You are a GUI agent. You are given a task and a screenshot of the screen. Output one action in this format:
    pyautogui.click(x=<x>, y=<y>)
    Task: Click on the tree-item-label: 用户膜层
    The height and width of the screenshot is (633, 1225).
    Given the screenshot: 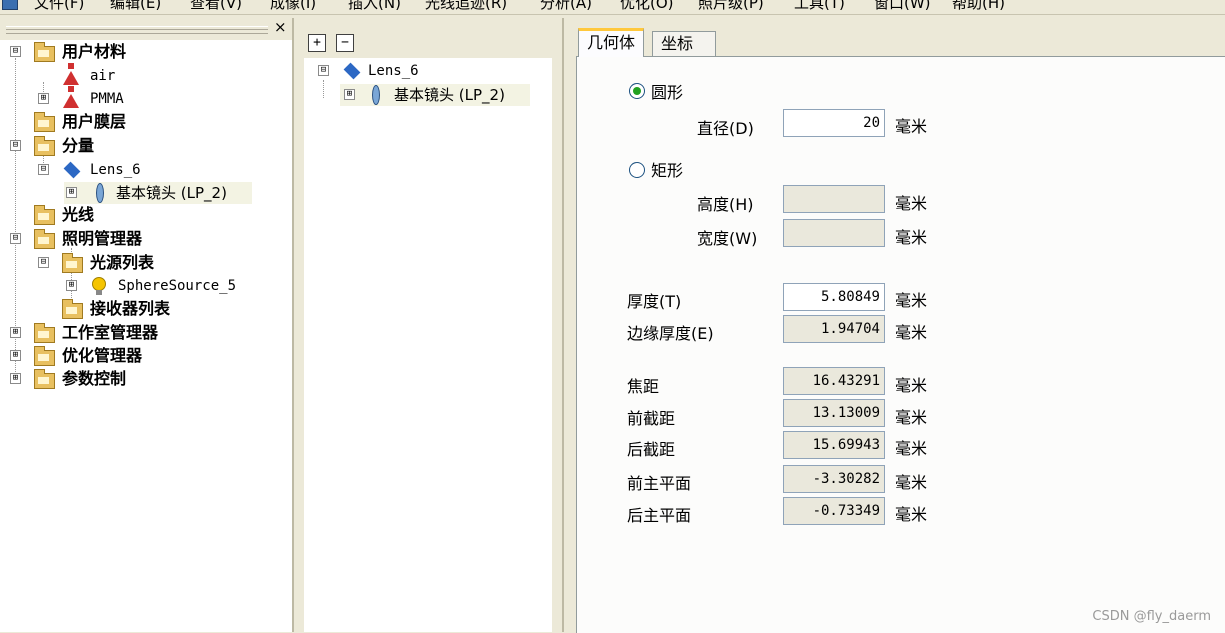 What is the action you would take?
    pyautogui.click(x=94, y=121)
    